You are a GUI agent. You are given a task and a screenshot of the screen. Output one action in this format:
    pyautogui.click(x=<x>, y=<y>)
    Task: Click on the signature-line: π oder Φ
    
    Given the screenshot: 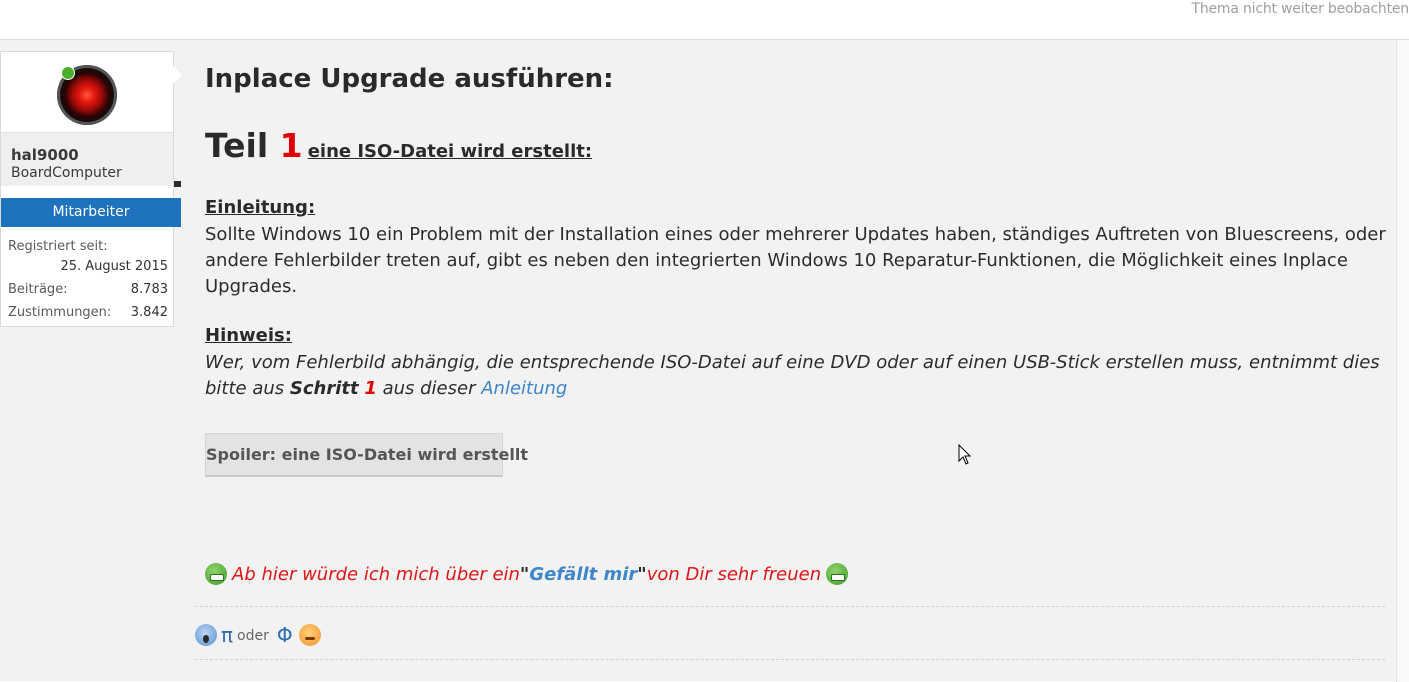 What is the action you would take?
    pyautogui.click(x=258, y=635)
    